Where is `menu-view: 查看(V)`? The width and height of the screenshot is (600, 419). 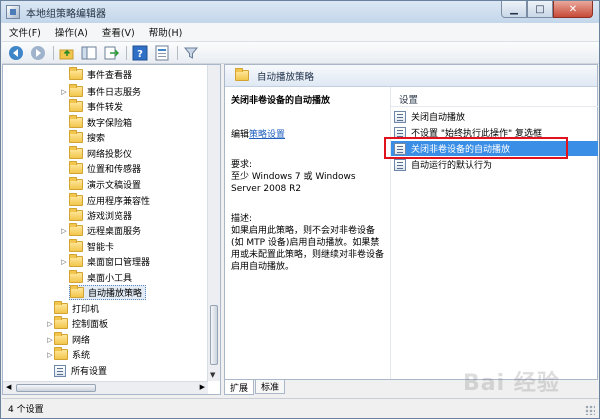 menu-view: 查看(V) is located at coordinates (118, 32).